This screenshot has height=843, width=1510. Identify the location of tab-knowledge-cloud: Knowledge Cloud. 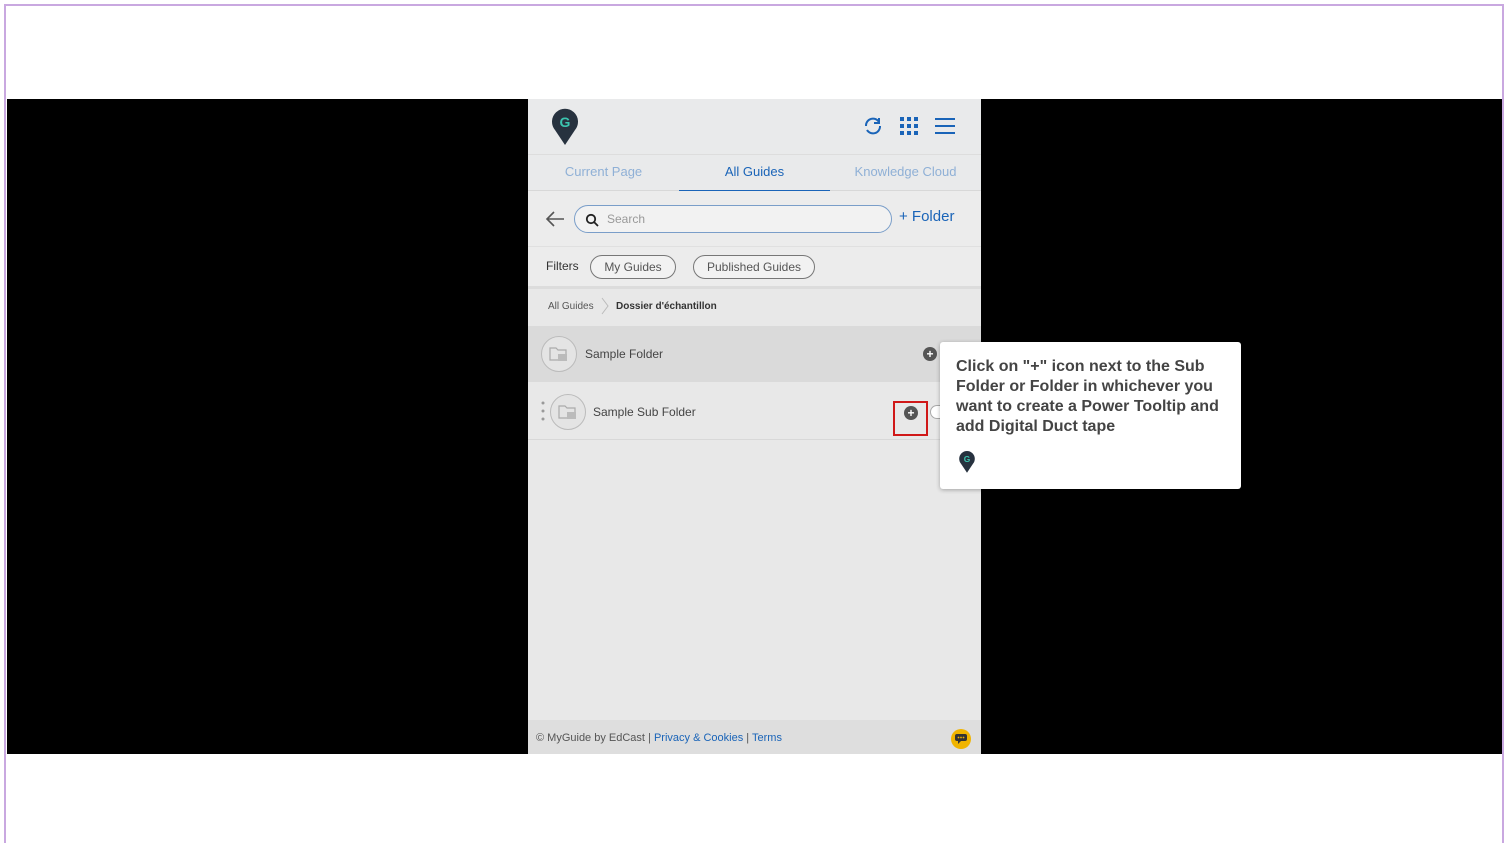
(905, 173).